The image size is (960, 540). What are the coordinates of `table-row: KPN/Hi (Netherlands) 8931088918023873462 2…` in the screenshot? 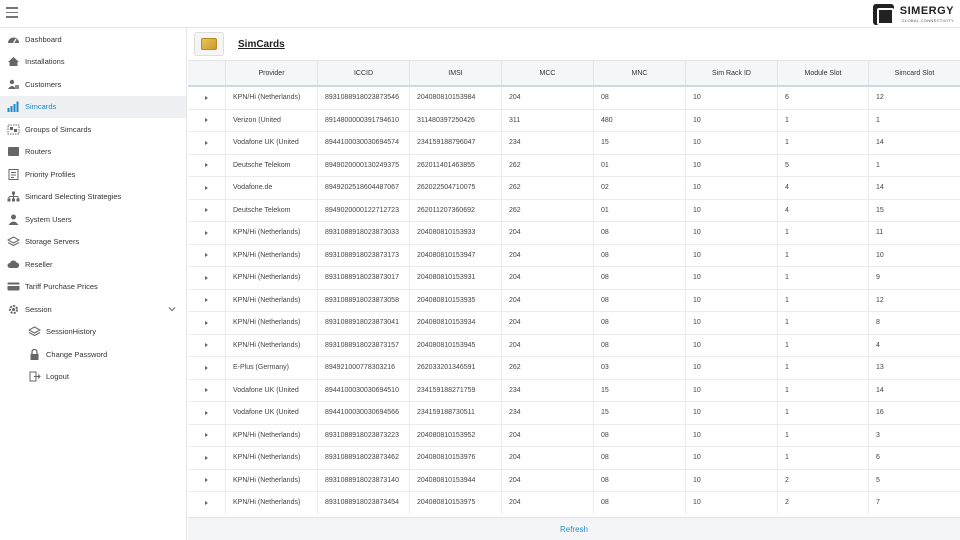 It's located at (574, 458).